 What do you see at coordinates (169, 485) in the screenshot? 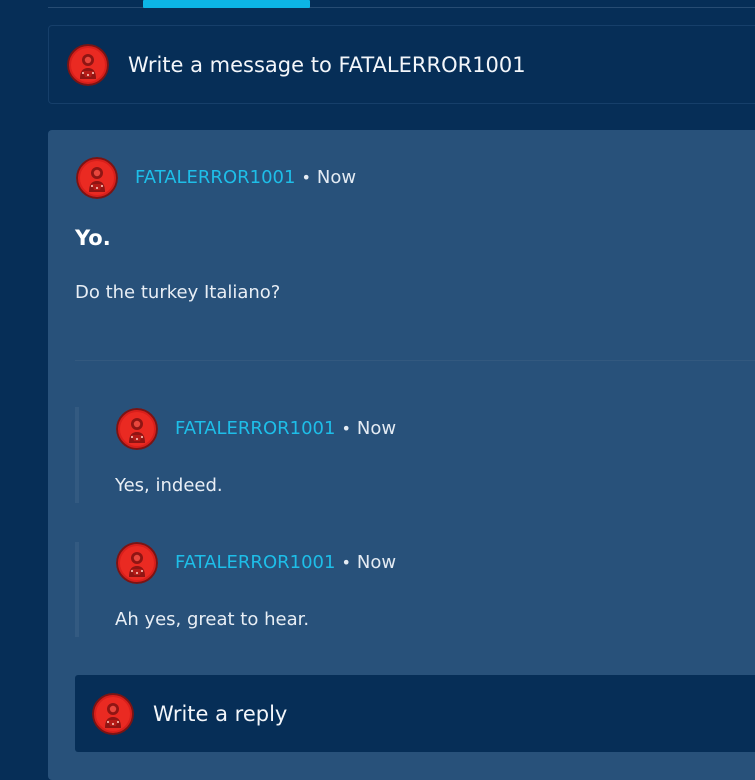
I see `reply-text: Yes, indeed.` at bounding box center [169, 485].